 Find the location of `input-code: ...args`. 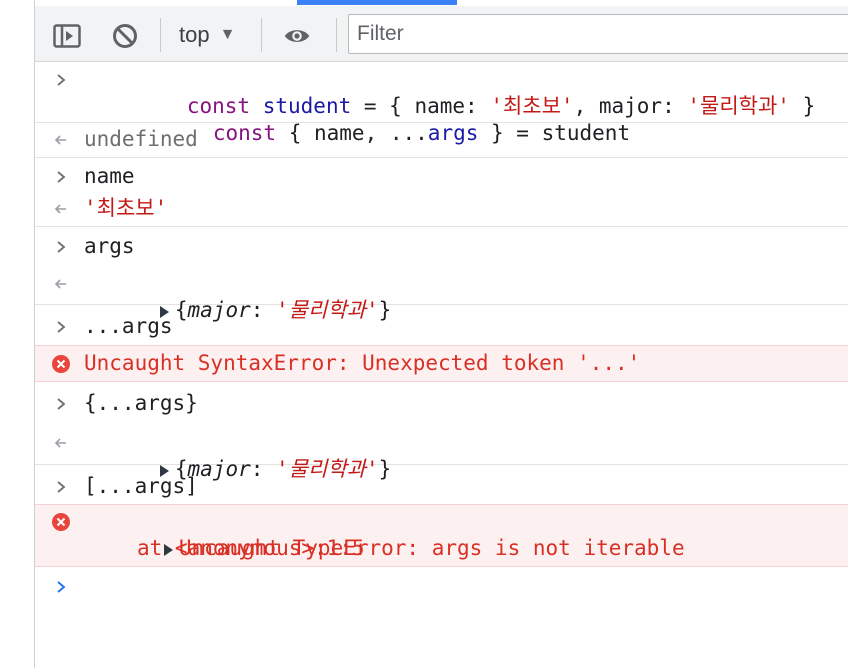

input-code: ...args is located at coordinates (128, 326).